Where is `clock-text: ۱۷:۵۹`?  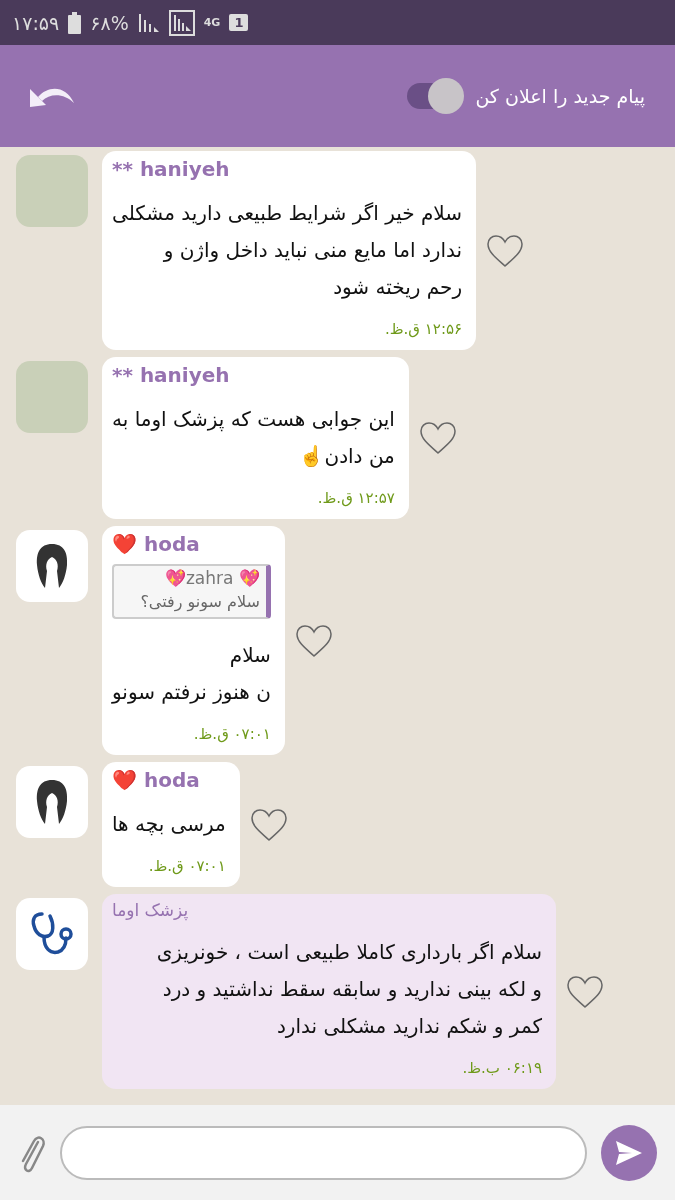
clock-text: ۱۷:۵۹ is located at coordinates (36, 22).